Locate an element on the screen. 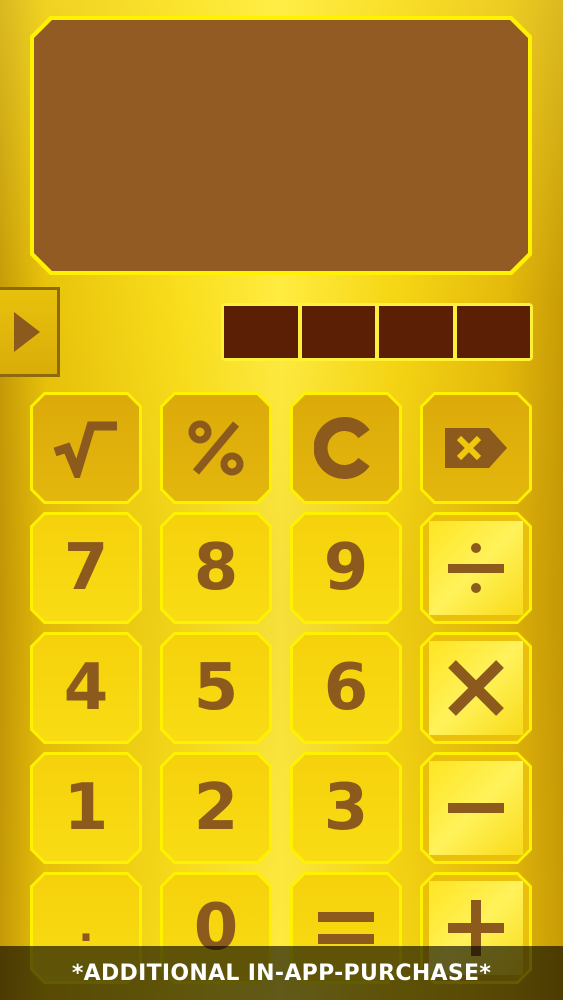 This screenshot has width=563, height=1000. divide-icon is located at coordinates (476, 568).